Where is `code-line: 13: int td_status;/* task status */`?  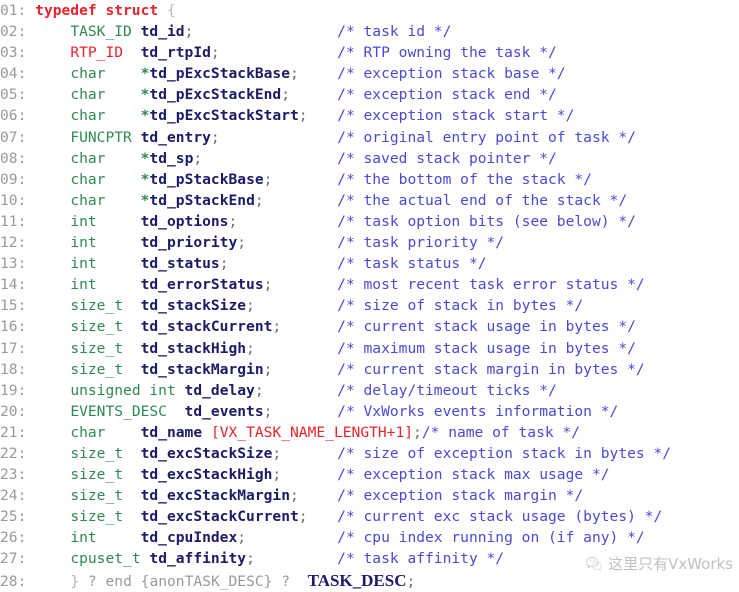
code-line: 13: int td_status;/* task status */ is located at coordinates (369, 263).